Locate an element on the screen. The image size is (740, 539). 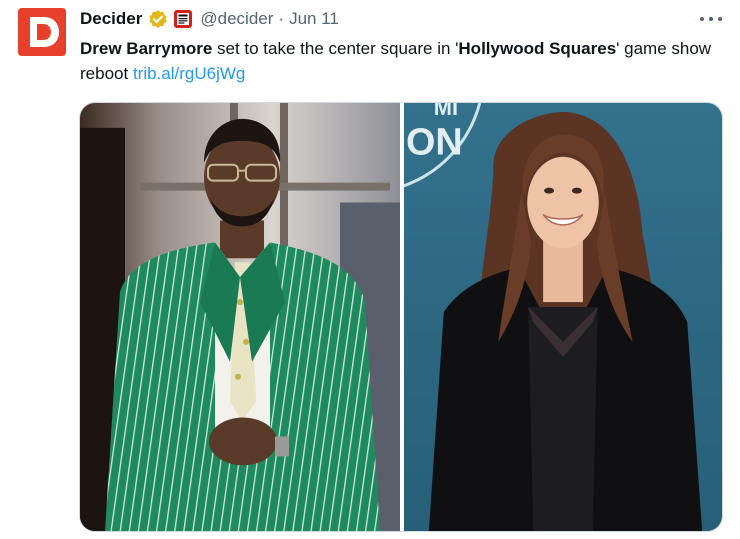
decider-logo-icon is located at coordinates (42, 32).